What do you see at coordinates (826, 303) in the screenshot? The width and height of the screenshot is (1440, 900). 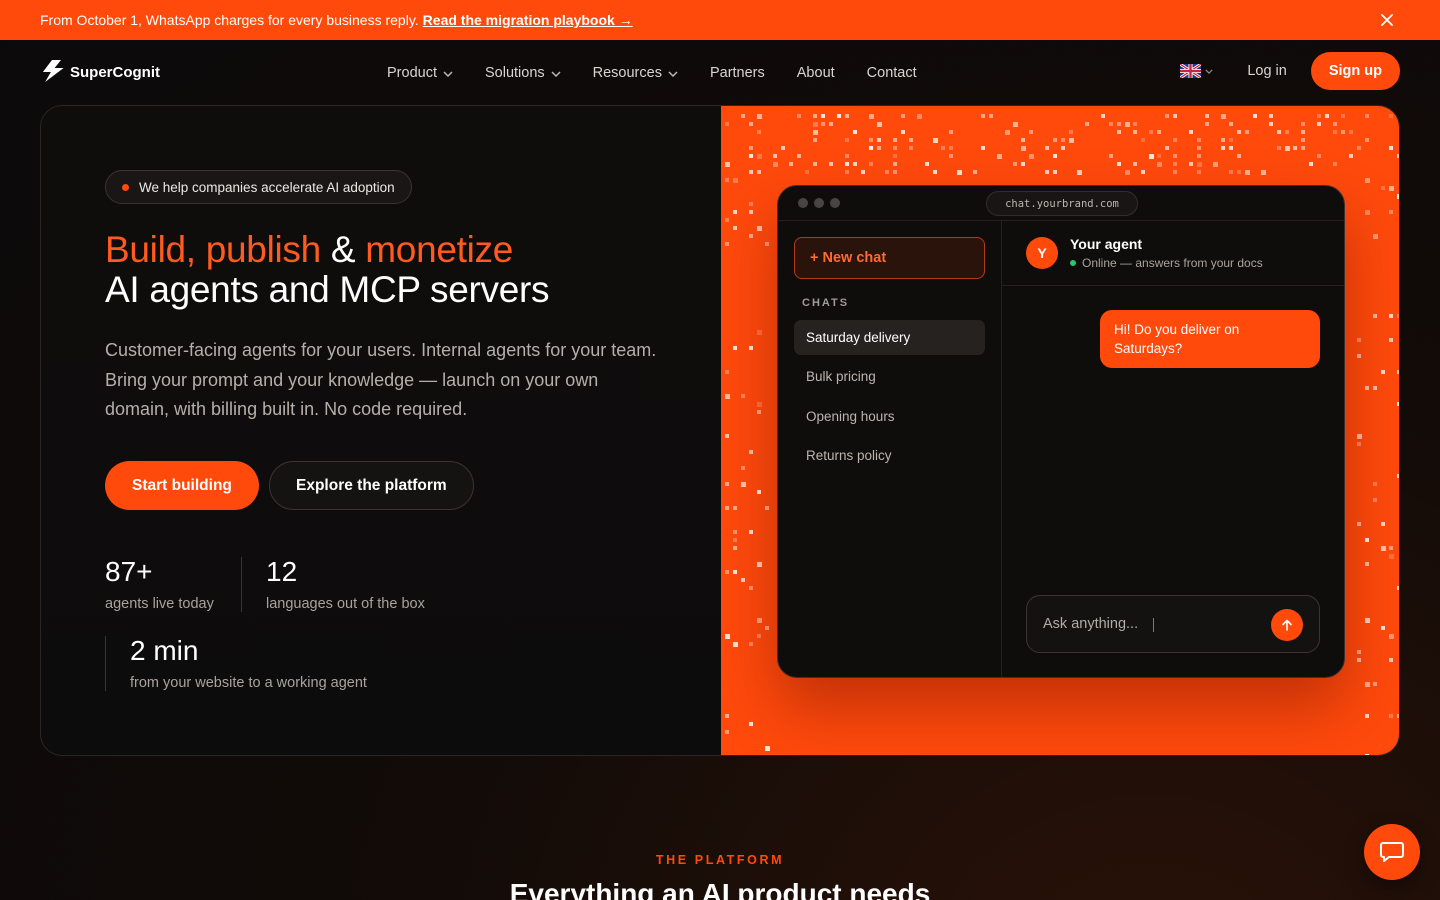 I see `chats-heading: CHATS` at bounding box center [826, 303].